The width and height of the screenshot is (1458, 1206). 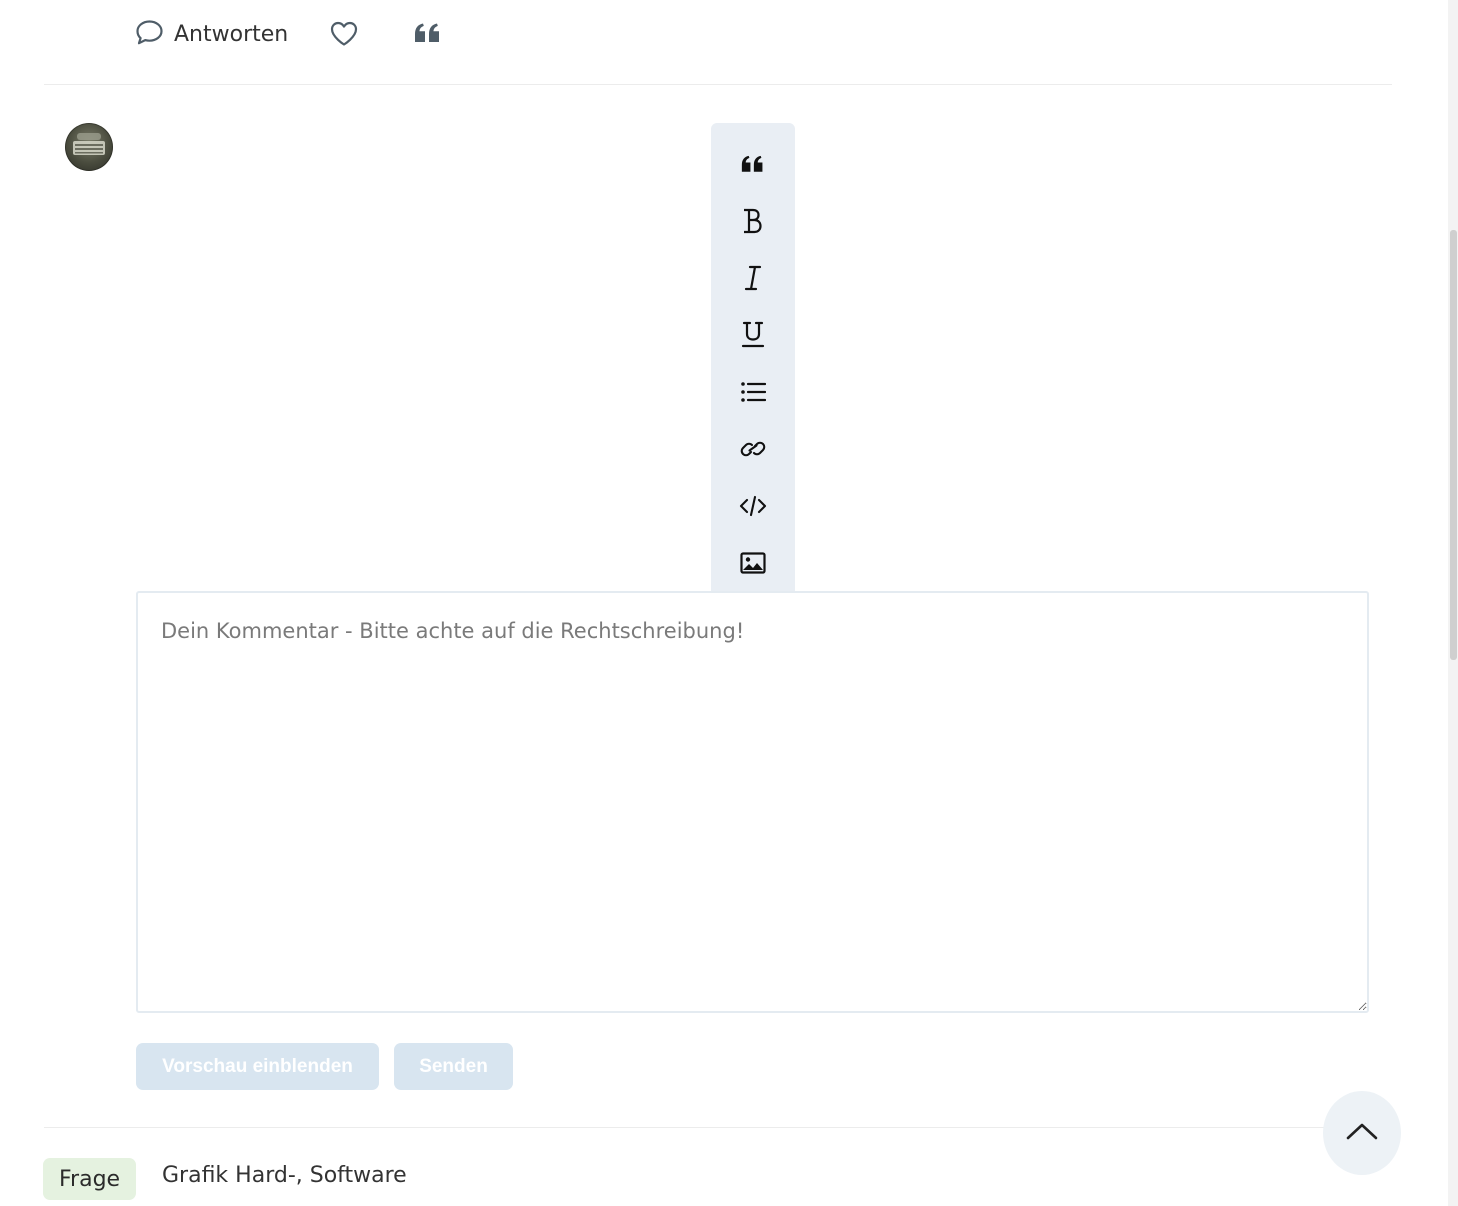 I want to click on bold-icon, so click(x=753, y=221).